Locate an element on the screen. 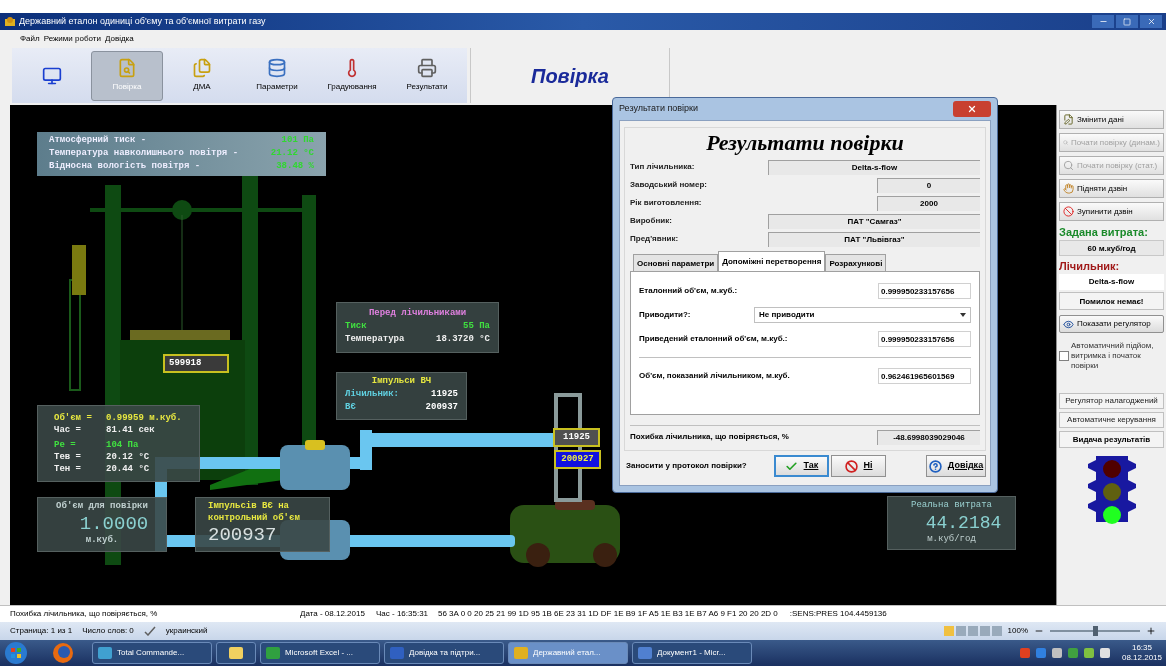 Image resolution: width=1166 pixels, height=666 pixels. value-field: 0.962461965601569 is located at coordinates (924, 376).